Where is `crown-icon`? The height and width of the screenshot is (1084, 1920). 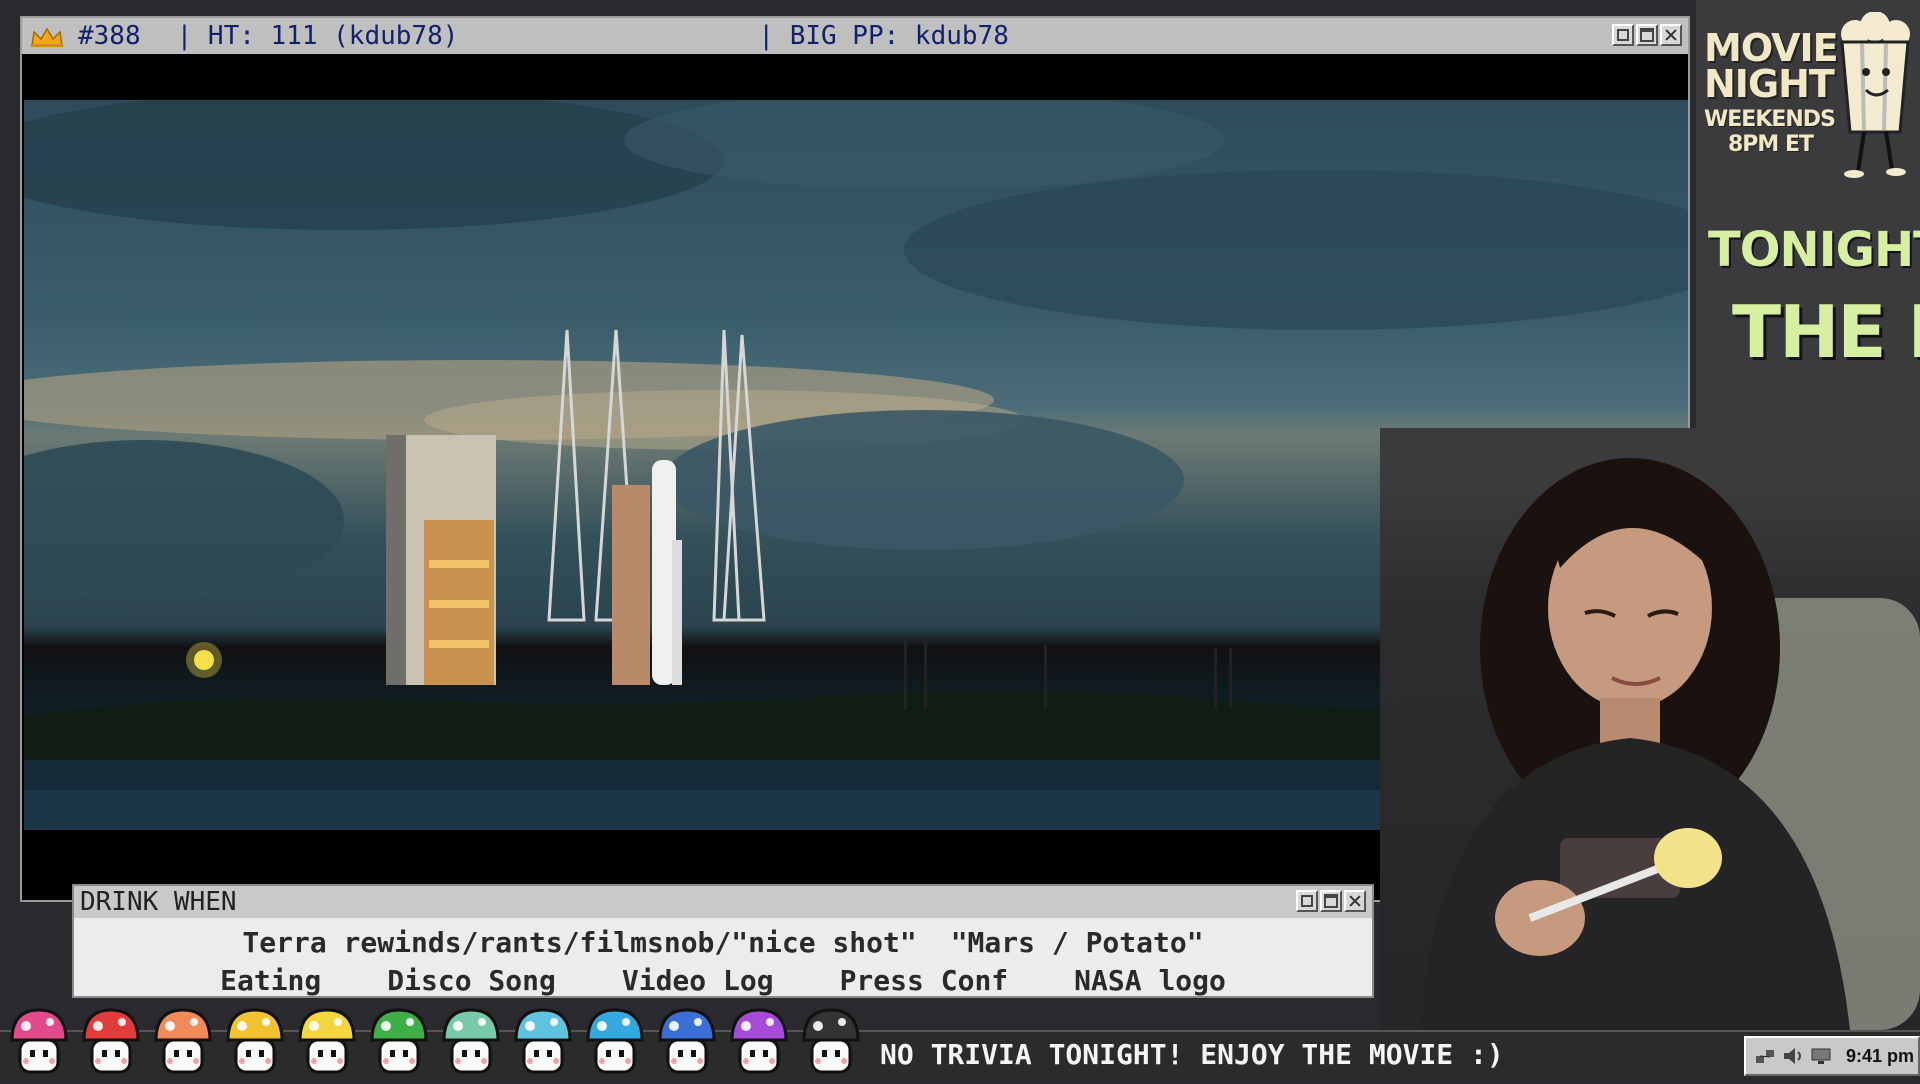 crown-icon is located at coordinates (47, 36).